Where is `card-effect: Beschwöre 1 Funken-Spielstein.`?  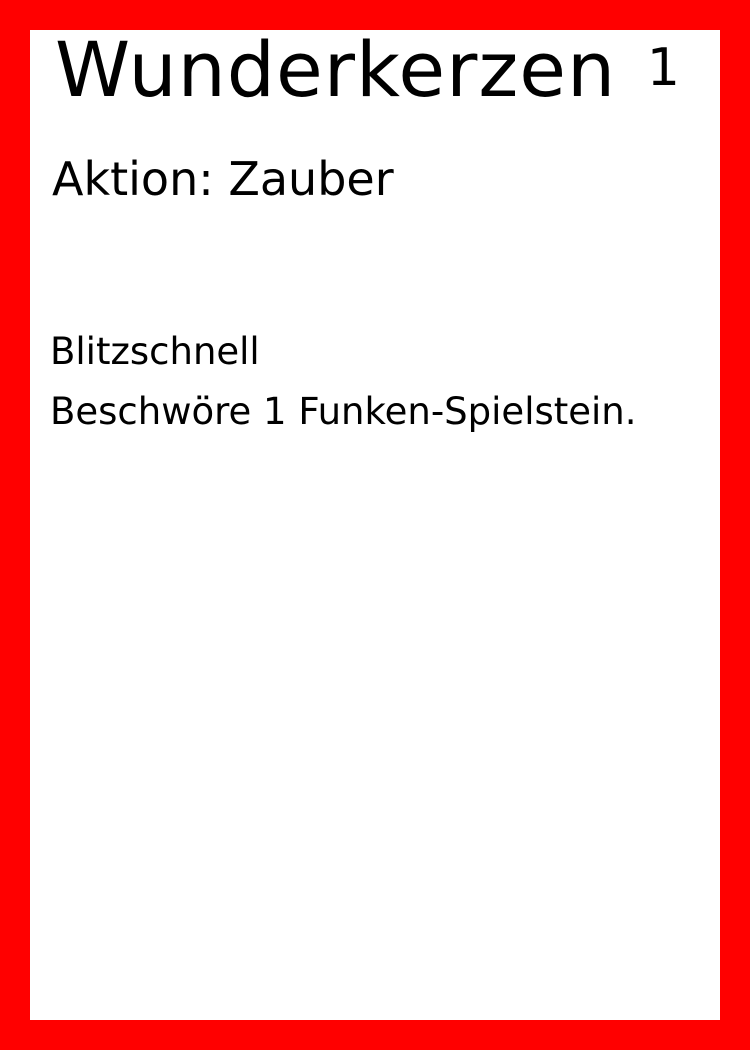 card-effect: Beschwöre 1 Funken-Spielstein. is located at coordinates (343, 411).